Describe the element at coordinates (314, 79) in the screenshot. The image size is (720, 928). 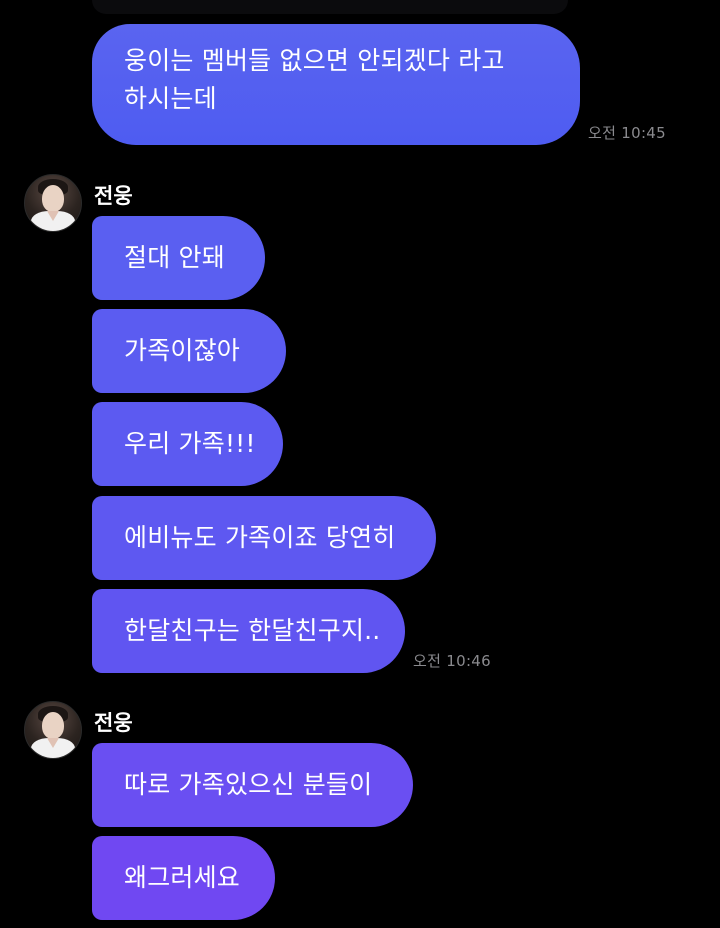
I see `message-text: 웅이는 멤버들 없으면 안되겠다 라고 하시는데` at that location.